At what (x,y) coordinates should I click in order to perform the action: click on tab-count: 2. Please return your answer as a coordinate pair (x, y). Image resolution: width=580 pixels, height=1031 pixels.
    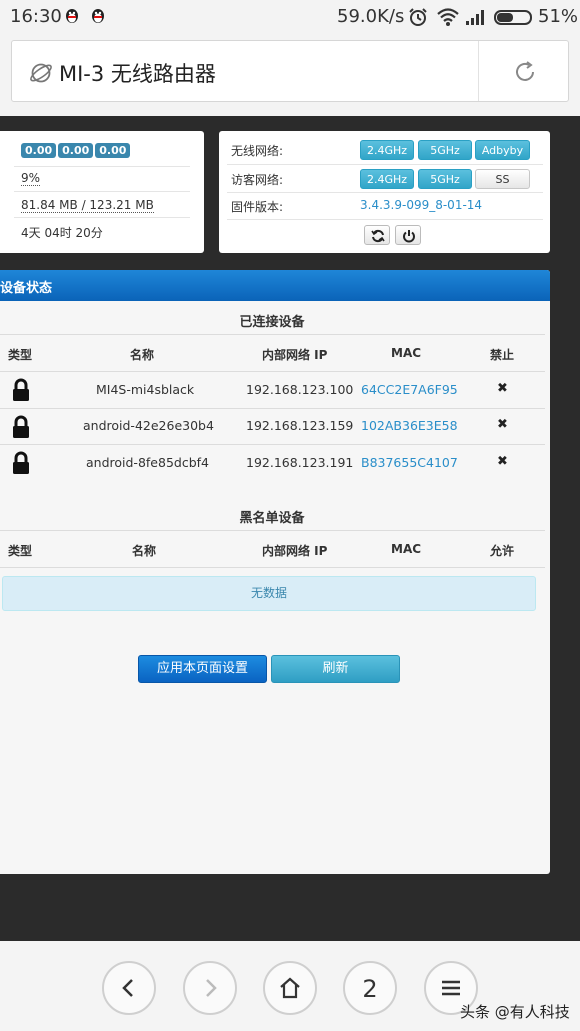
    Looking at the image, I should click on (370, 989).